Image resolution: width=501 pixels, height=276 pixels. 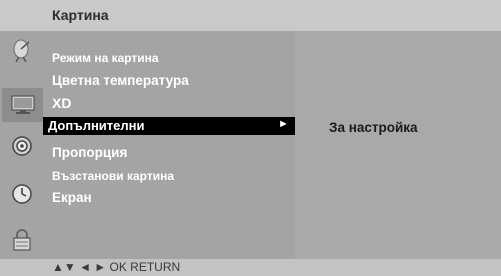 What do you see at coordinates (170, 126) in the screenshot?
I see `menu-item-advanced: Допълнителни ►` at bounding box center [170, 126].